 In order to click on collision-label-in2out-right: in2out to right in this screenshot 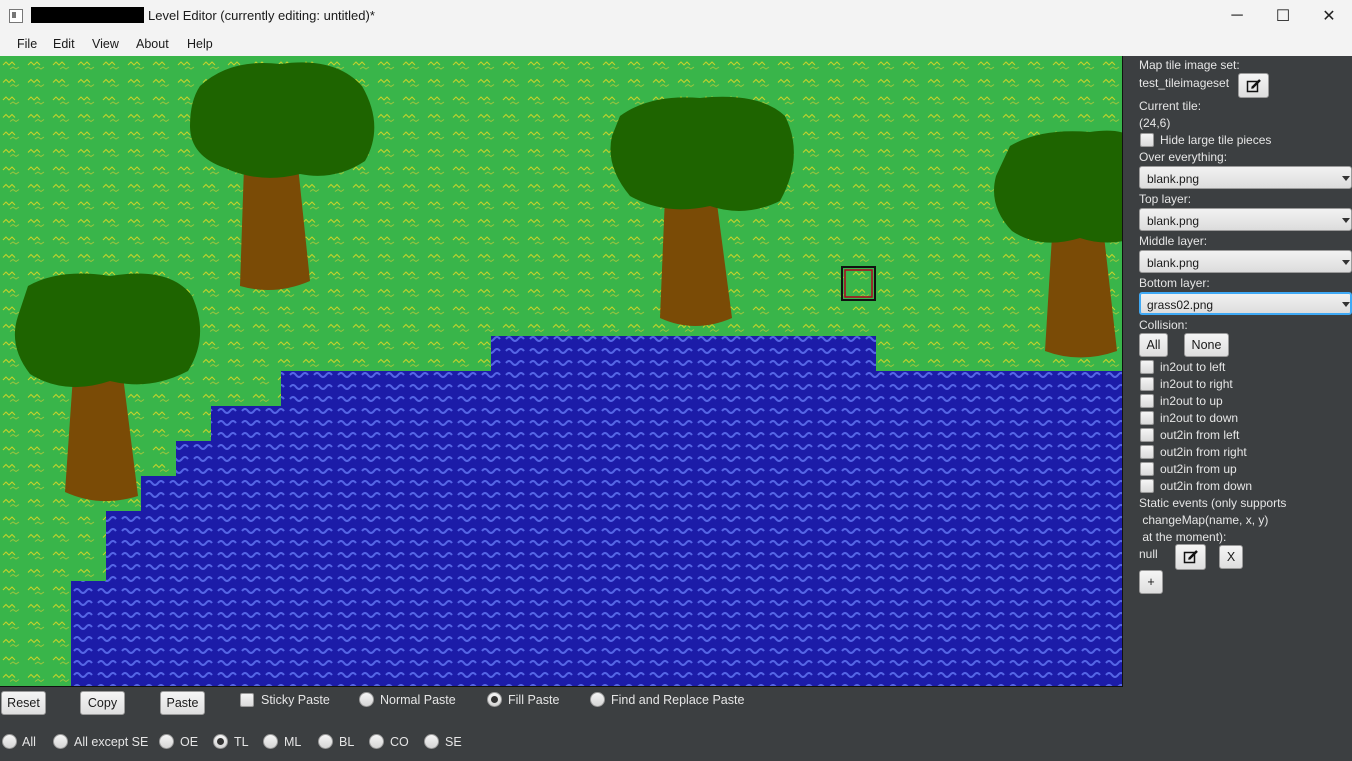, I will do `click(1196, 384)`.